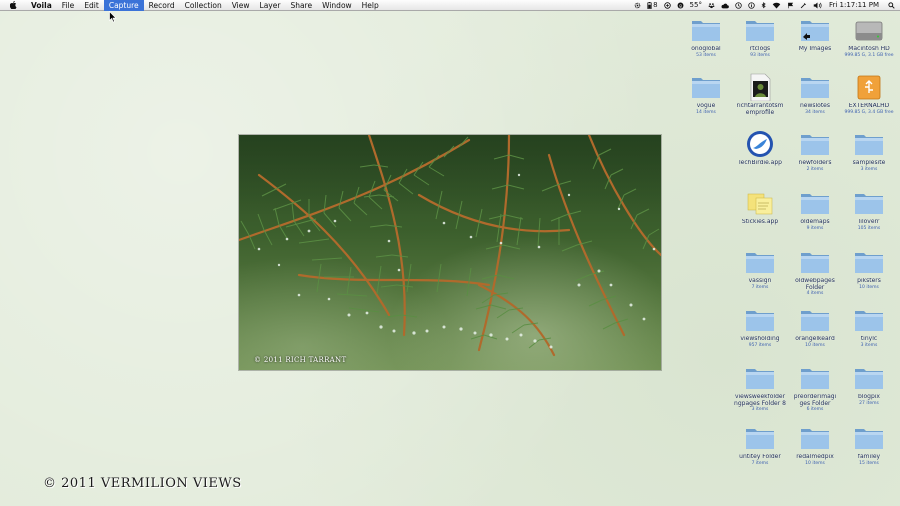 Image resolution: width=900 pixels, height=506 pixels. Describe the element at coordinates (760, 87) in the screenshot. I see `profile-document-icon` at that location.